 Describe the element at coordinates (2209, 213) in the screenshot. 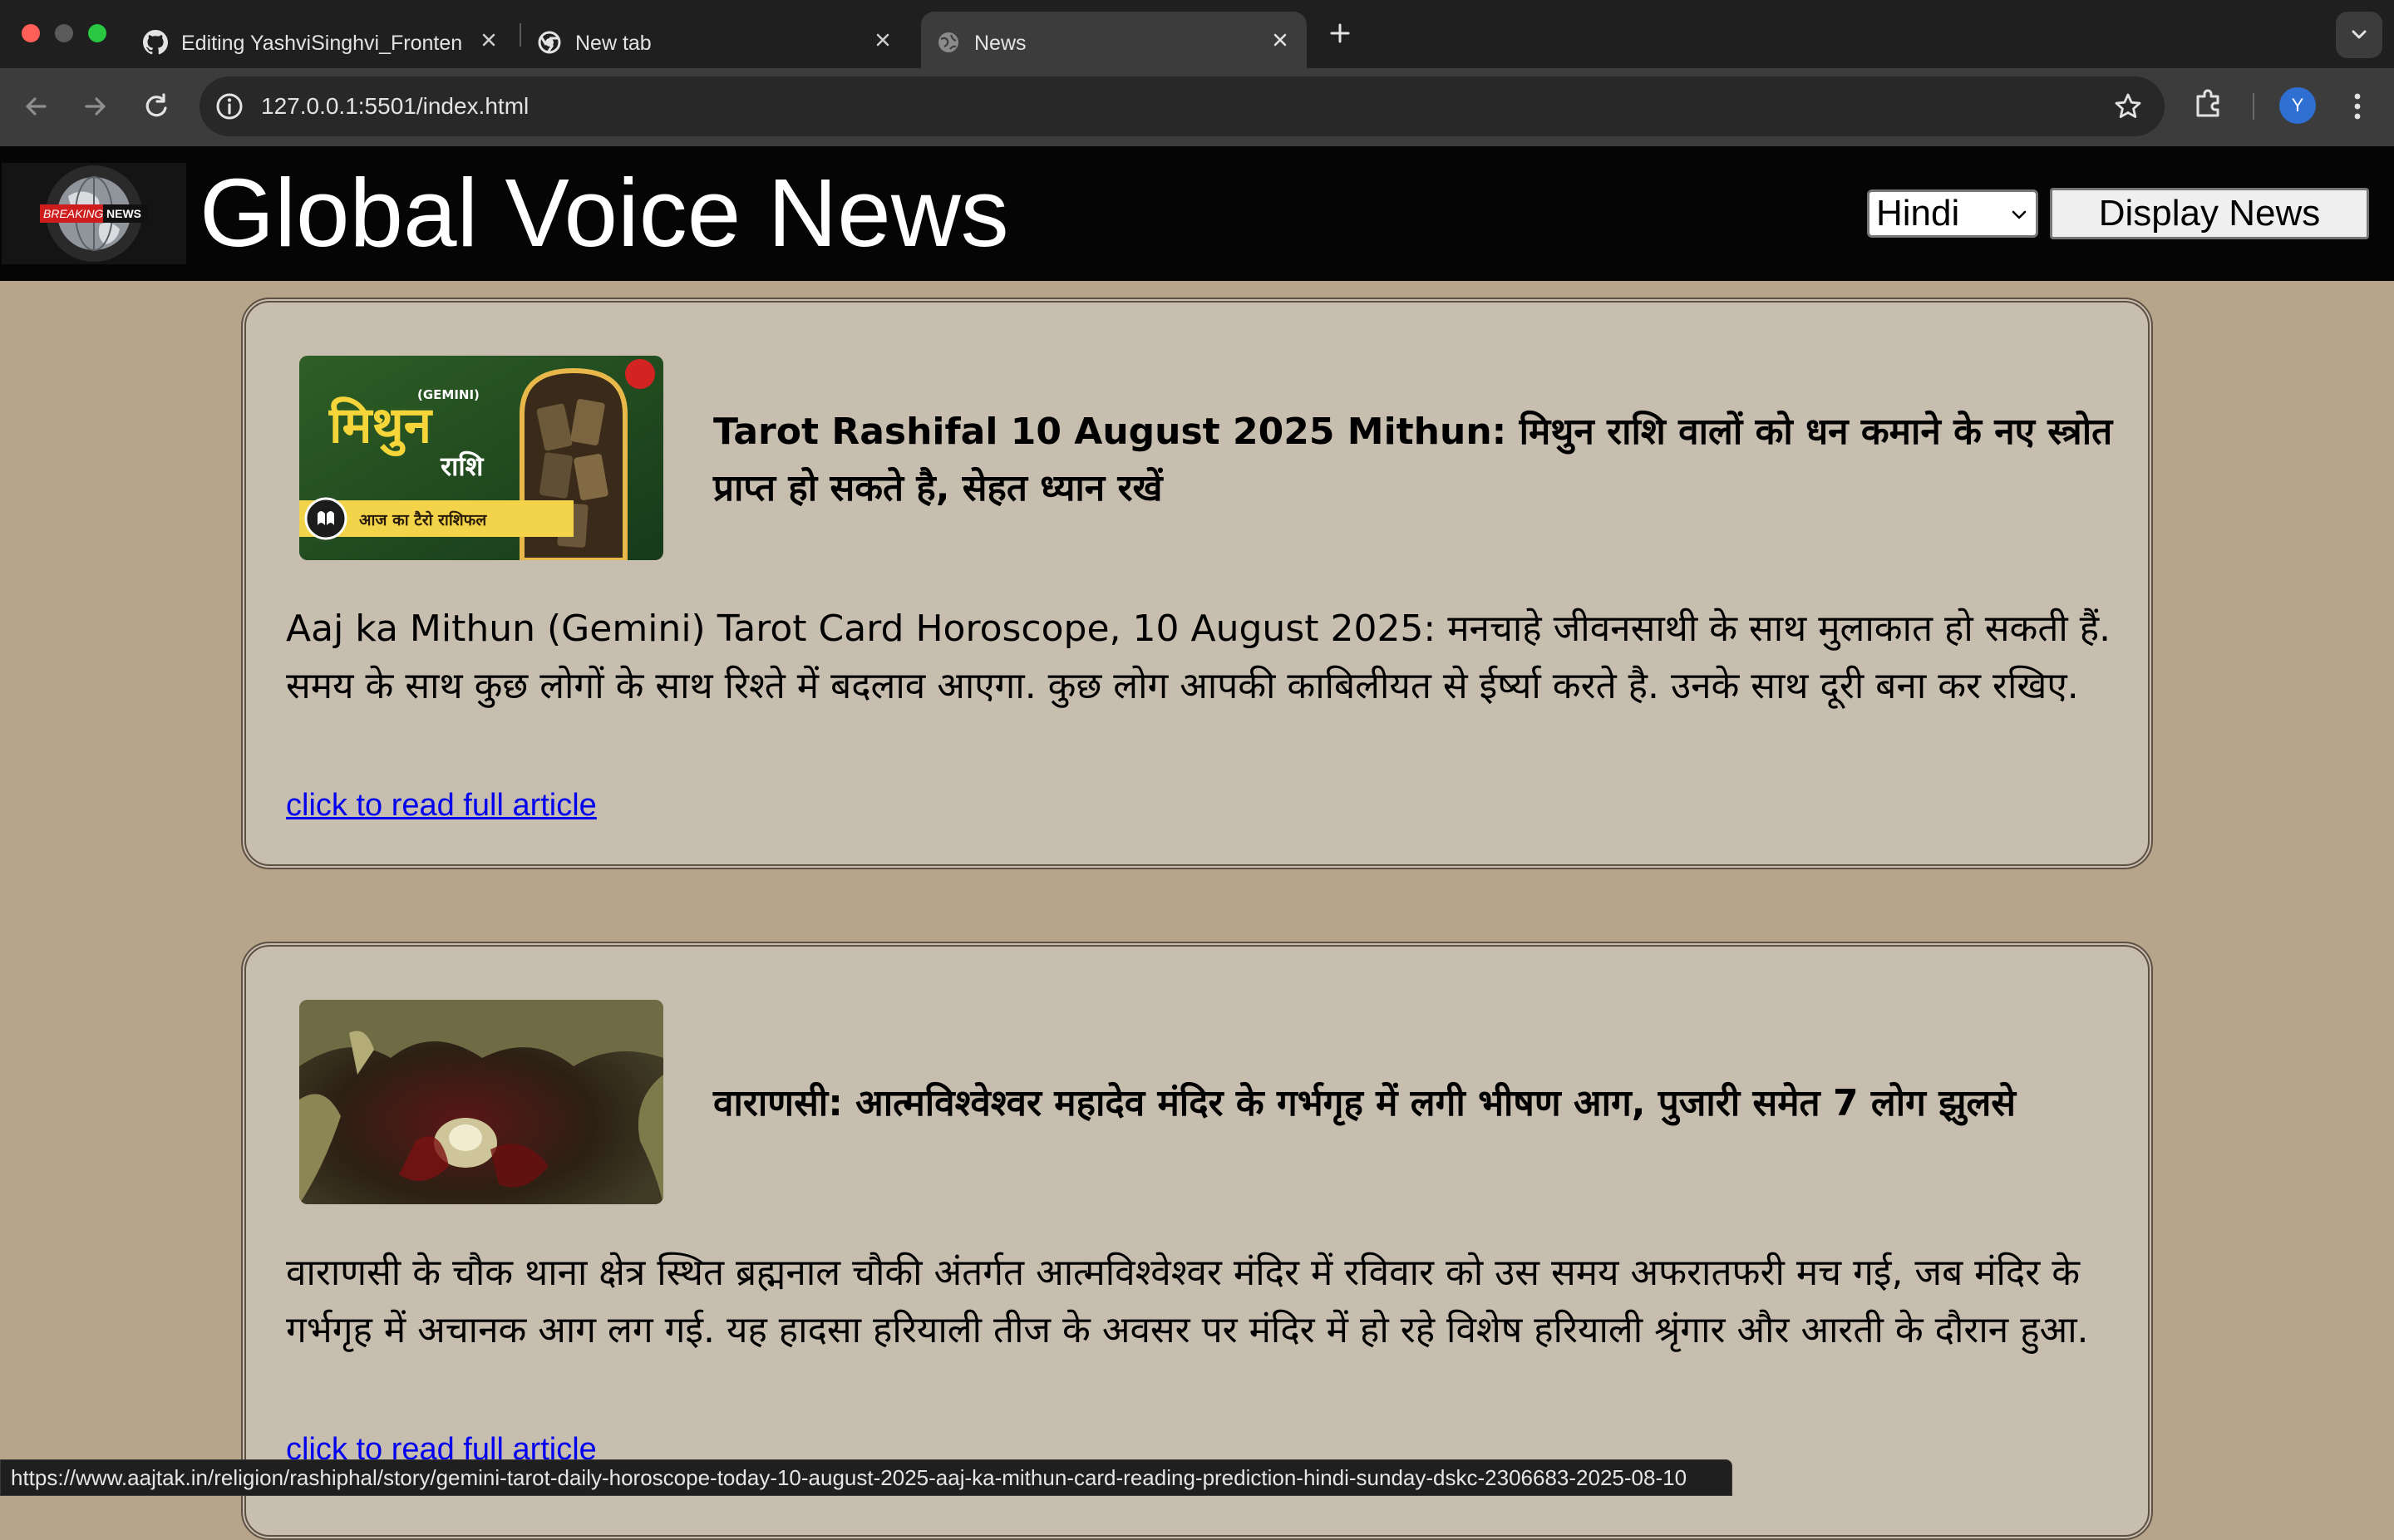

I see `display-news-button: Display News` at that location.